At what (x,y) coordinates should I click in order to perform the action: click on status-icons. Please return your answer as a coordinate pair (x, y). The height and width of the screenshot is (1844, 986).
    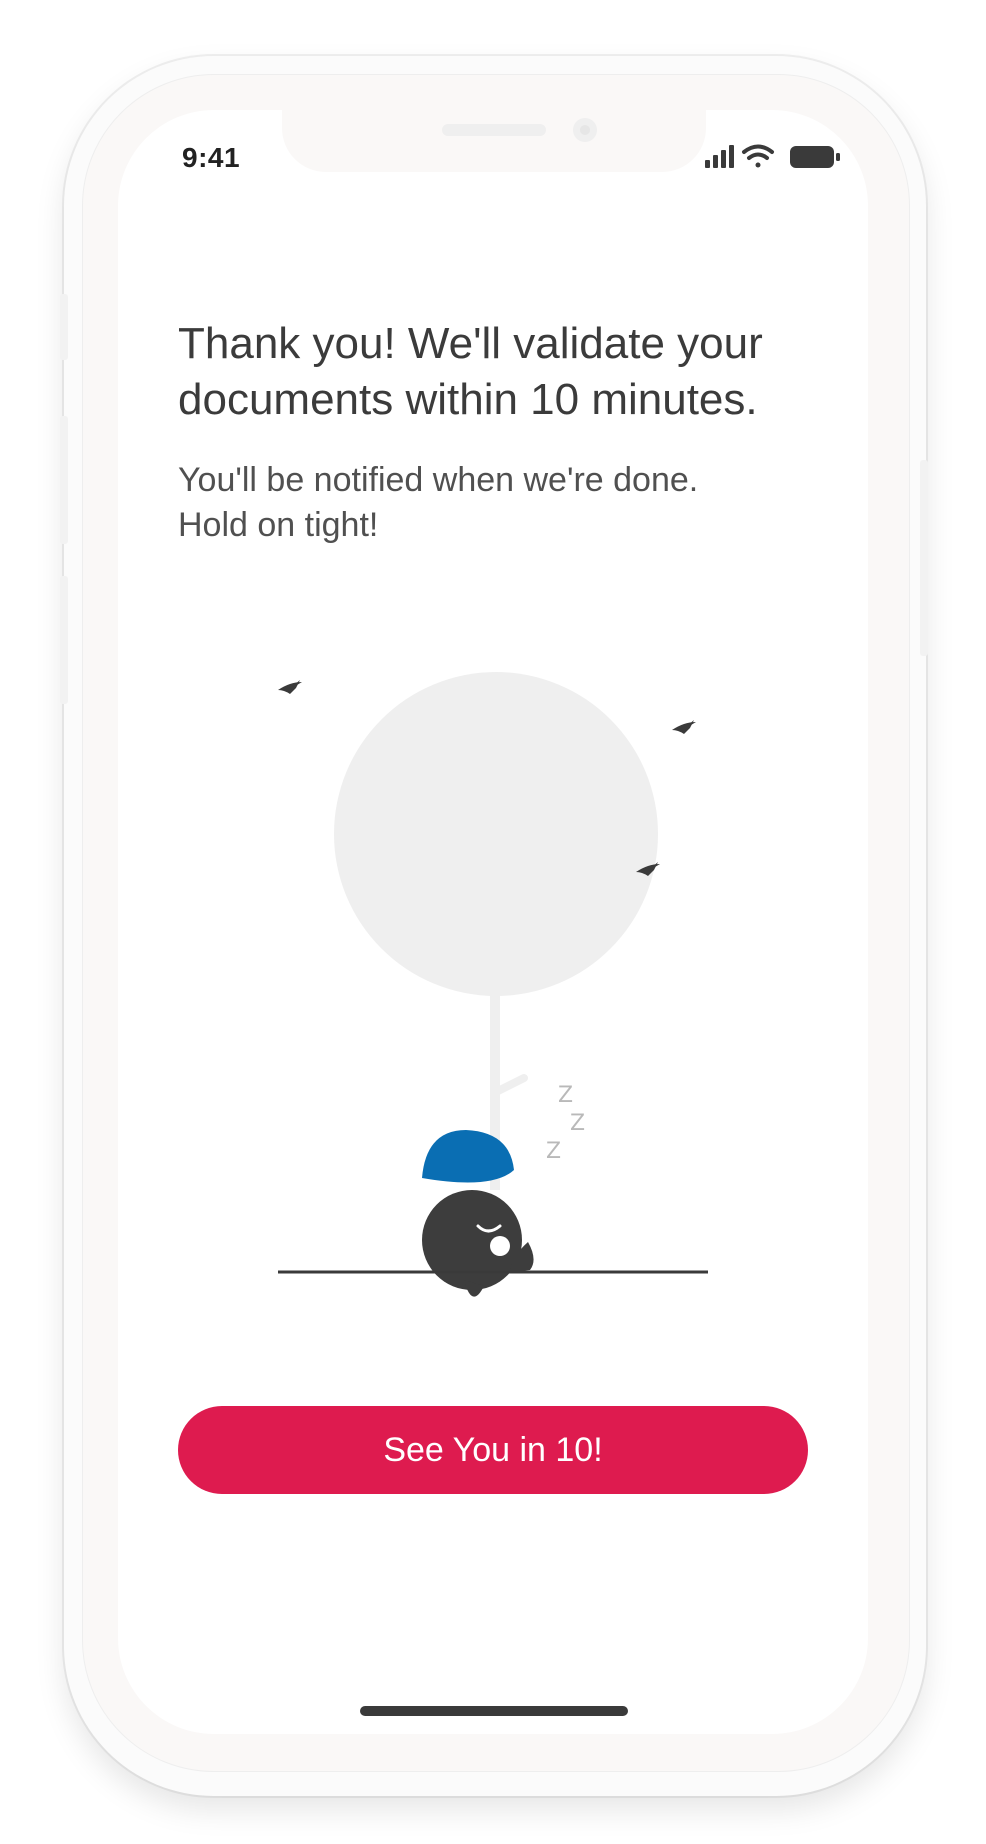
    Looking at the image, I should click on (774, 157).